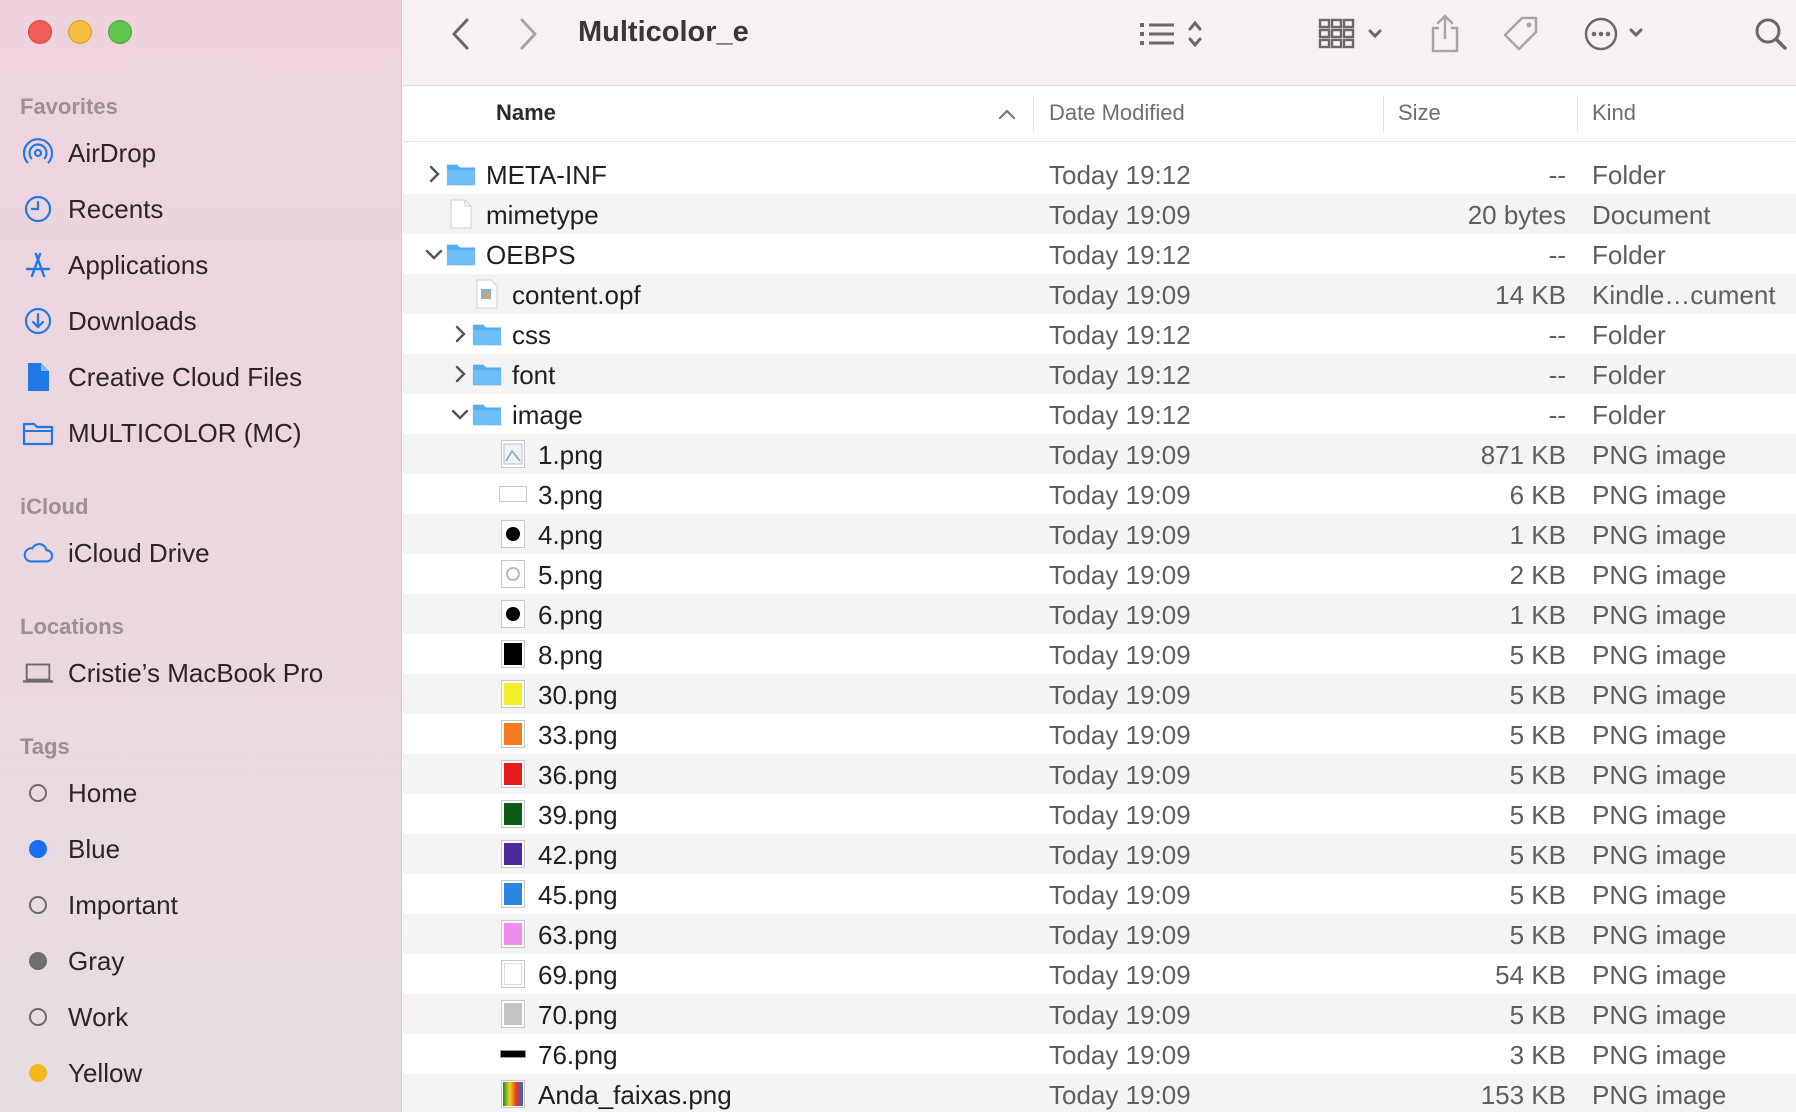 The height and width of the screenshot is (1112, 1796). I want to click on sidebar-item-label: MULTICOLOR (MC), so click(185, 432).